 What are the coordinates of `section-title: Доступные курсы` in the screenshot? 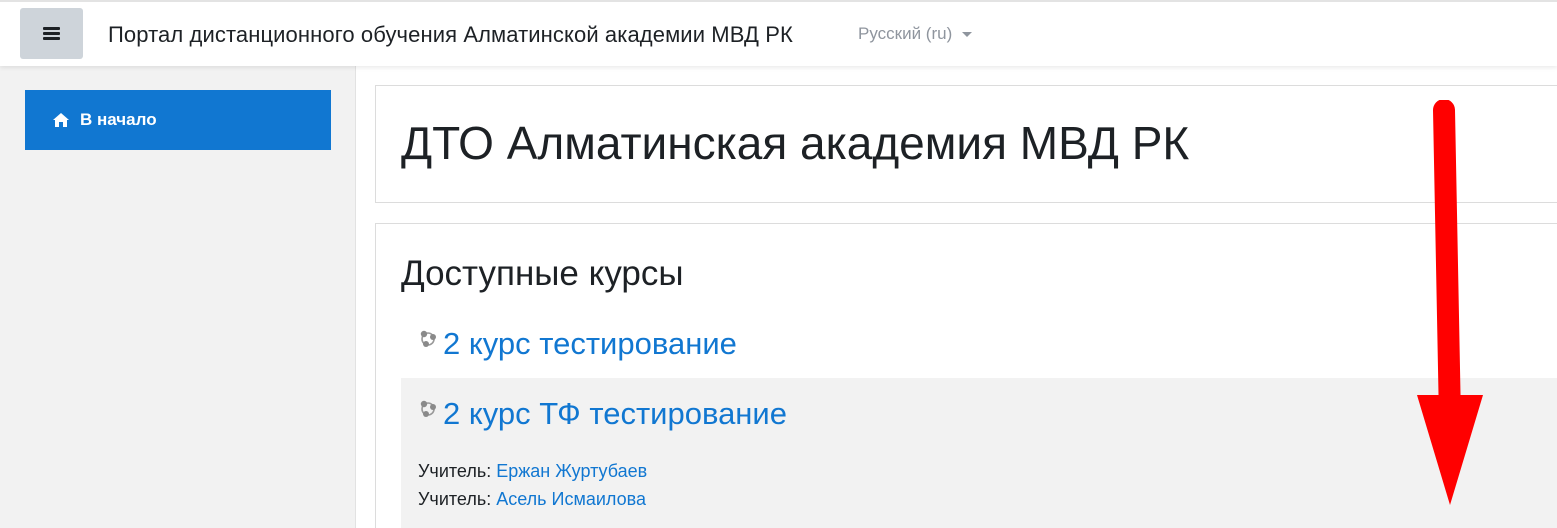 It's located at (542, 273).